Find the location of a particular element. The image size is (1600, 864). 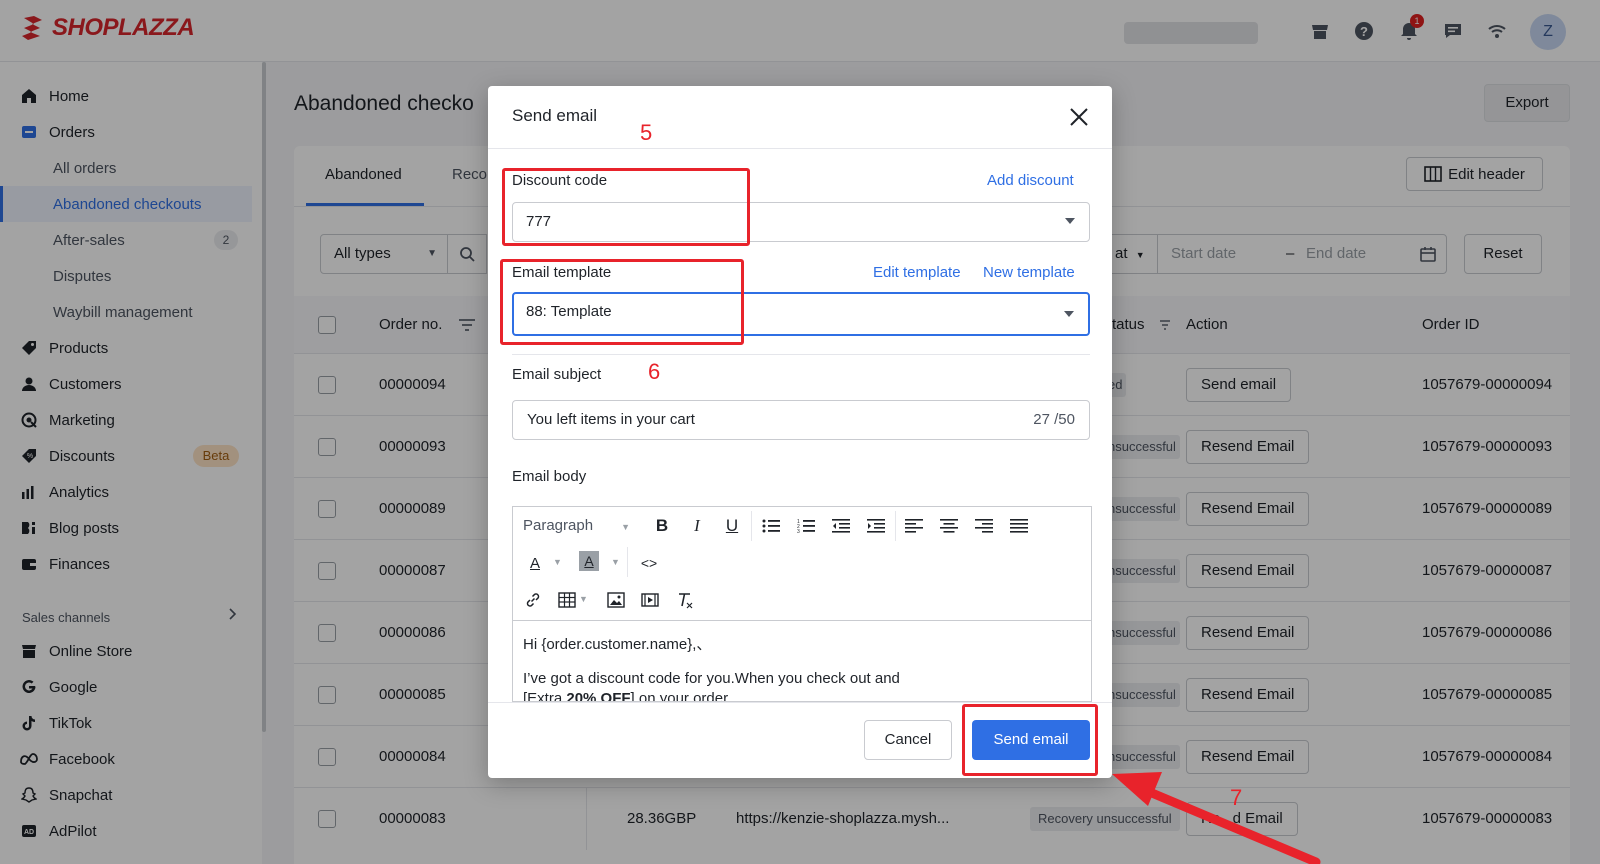

new-template-link: New template is located at coordinates (1029, 272).